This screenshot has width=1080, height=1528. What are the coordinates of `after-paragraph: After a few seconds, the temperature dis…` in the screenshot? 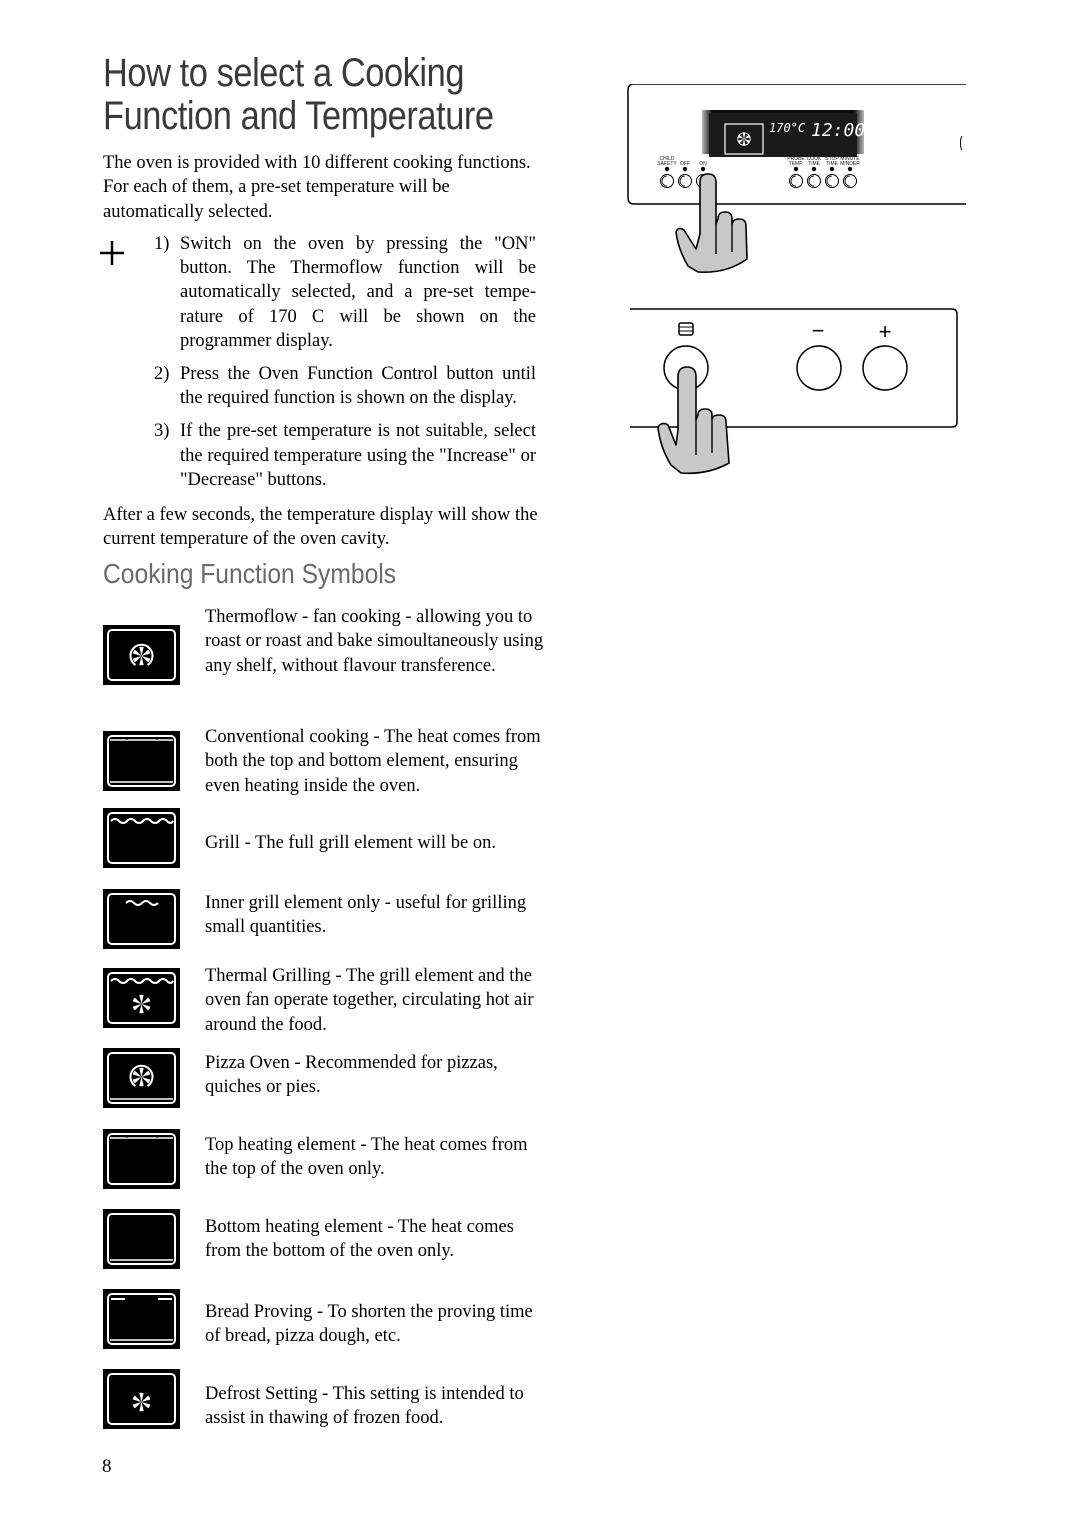 It's located at (320, 527).